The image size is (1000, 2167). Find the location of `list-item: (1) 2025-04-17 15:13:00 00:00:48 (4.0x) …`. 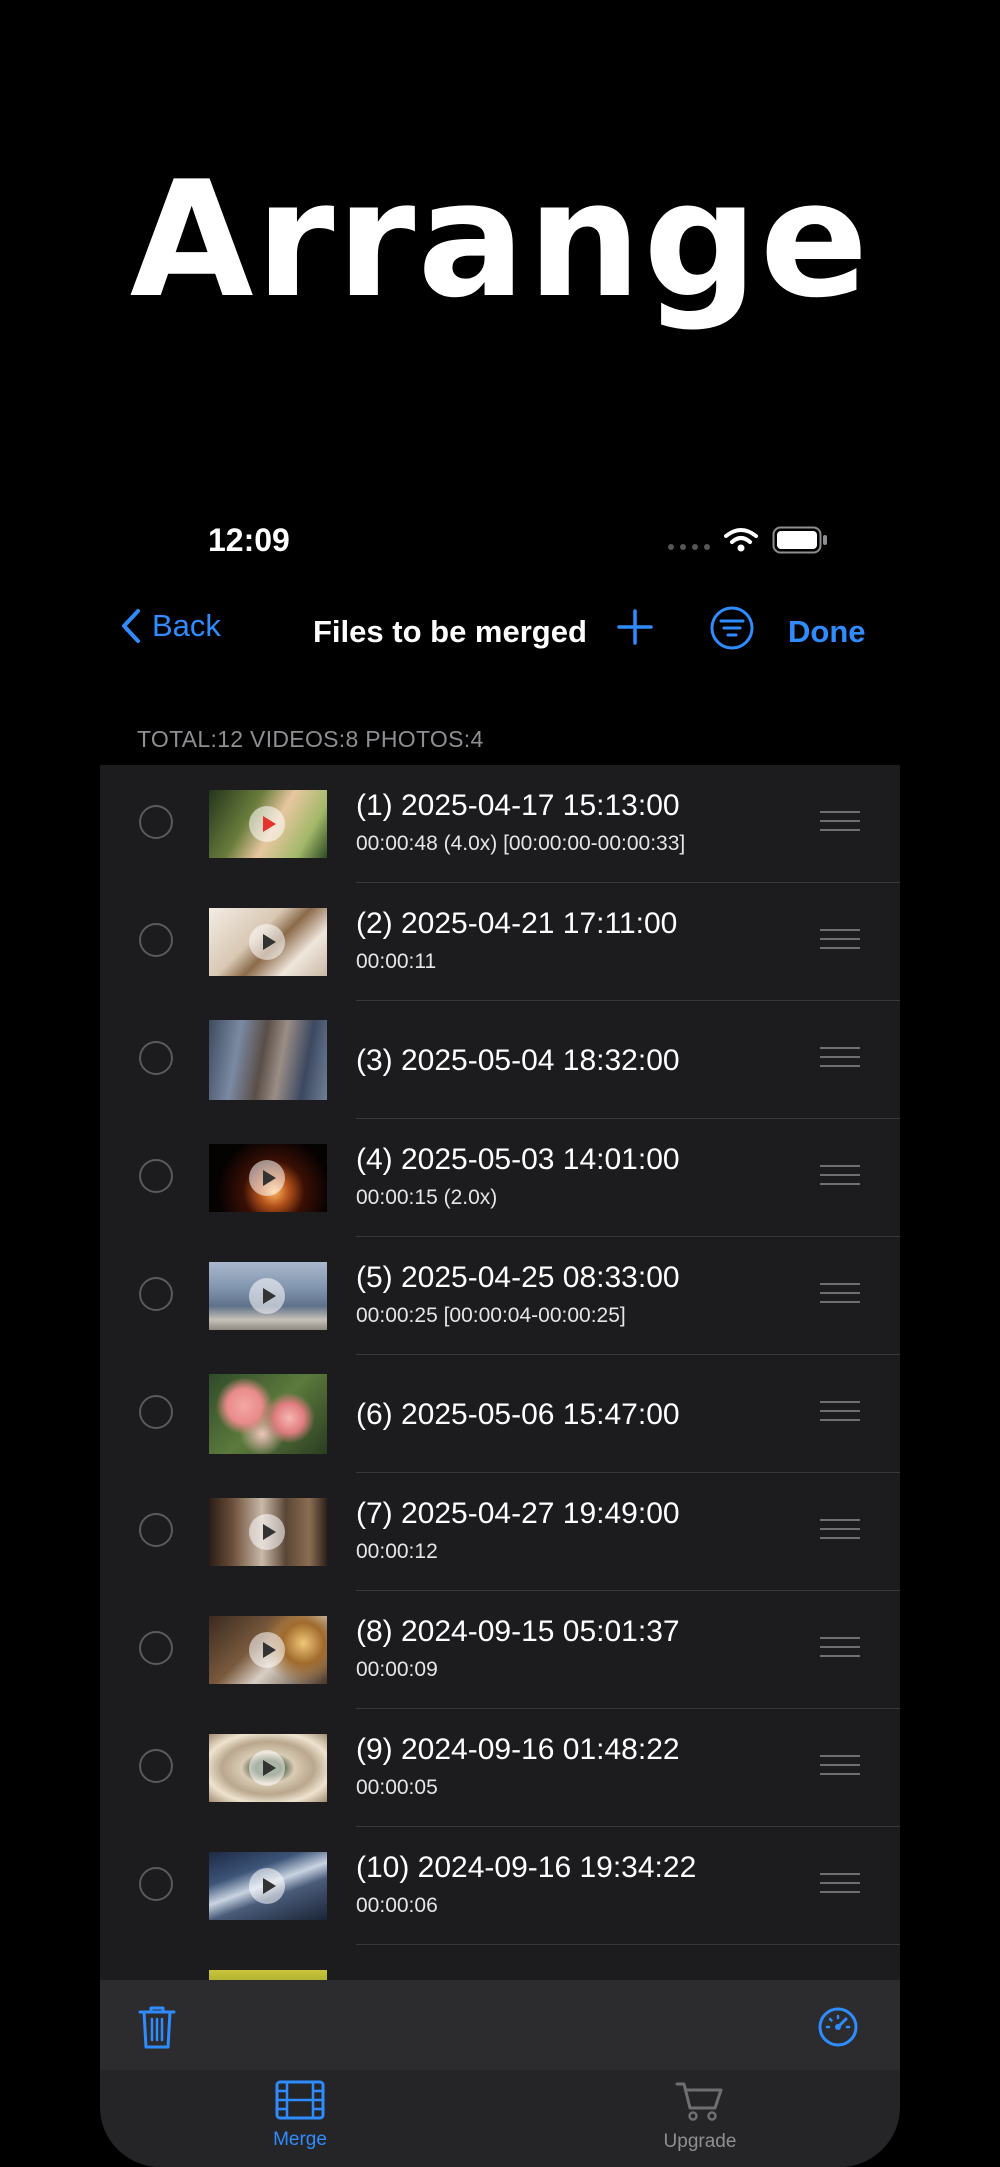

list-item: (1) 2025-04-17 15:13:00 00:00:48 (4.0x) … is located at coordinates (500, 824).